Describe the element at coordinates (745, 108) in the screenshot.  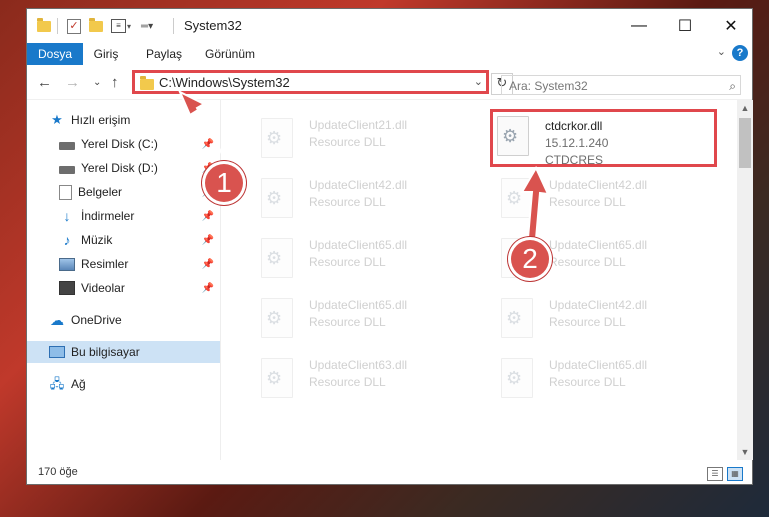
I see `scroll-up-icon: ▲` at that location.